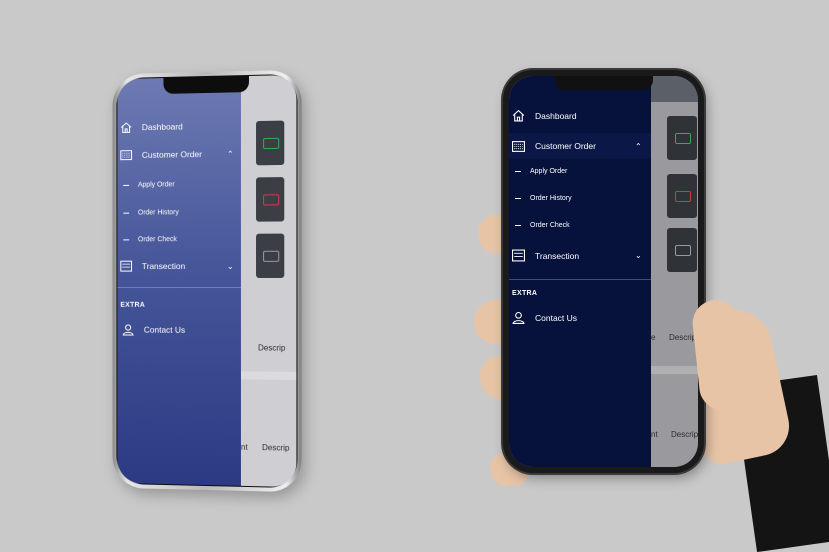  I want to click on table-col-partial: e, so click(653, 337).